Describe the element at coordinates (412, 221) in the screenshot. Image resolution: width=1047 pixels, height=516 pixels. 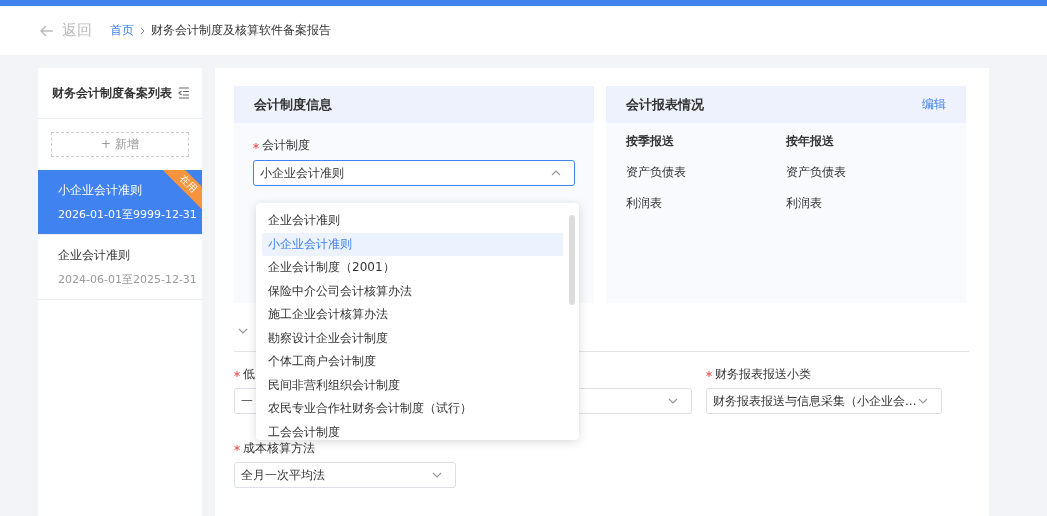
I see `dropdown-option: 企业会计准则` at that location.